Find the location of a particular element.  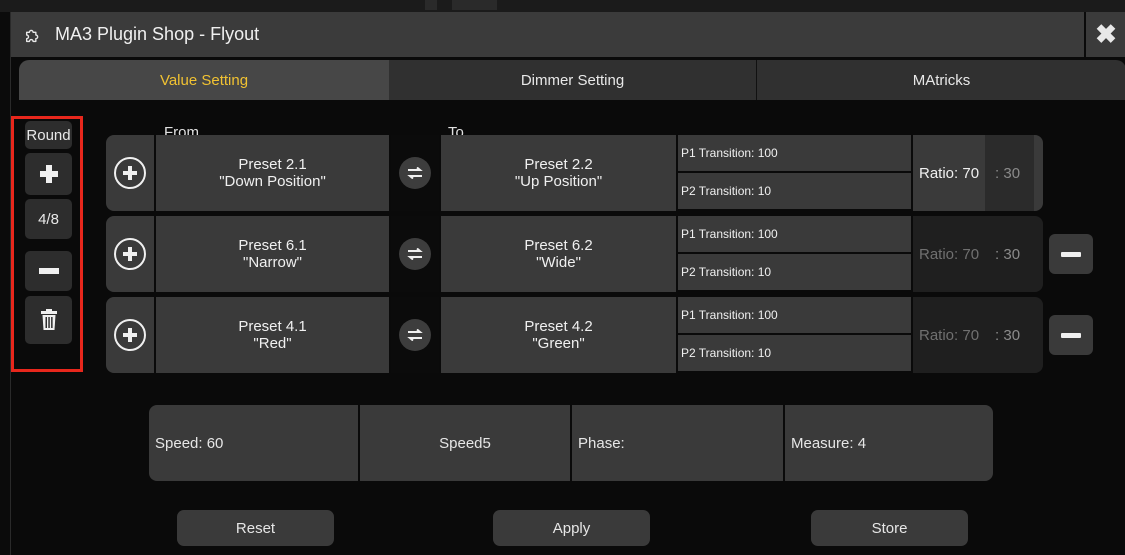

measure-field: Measure: 4 is located at coordinates (889, 443).